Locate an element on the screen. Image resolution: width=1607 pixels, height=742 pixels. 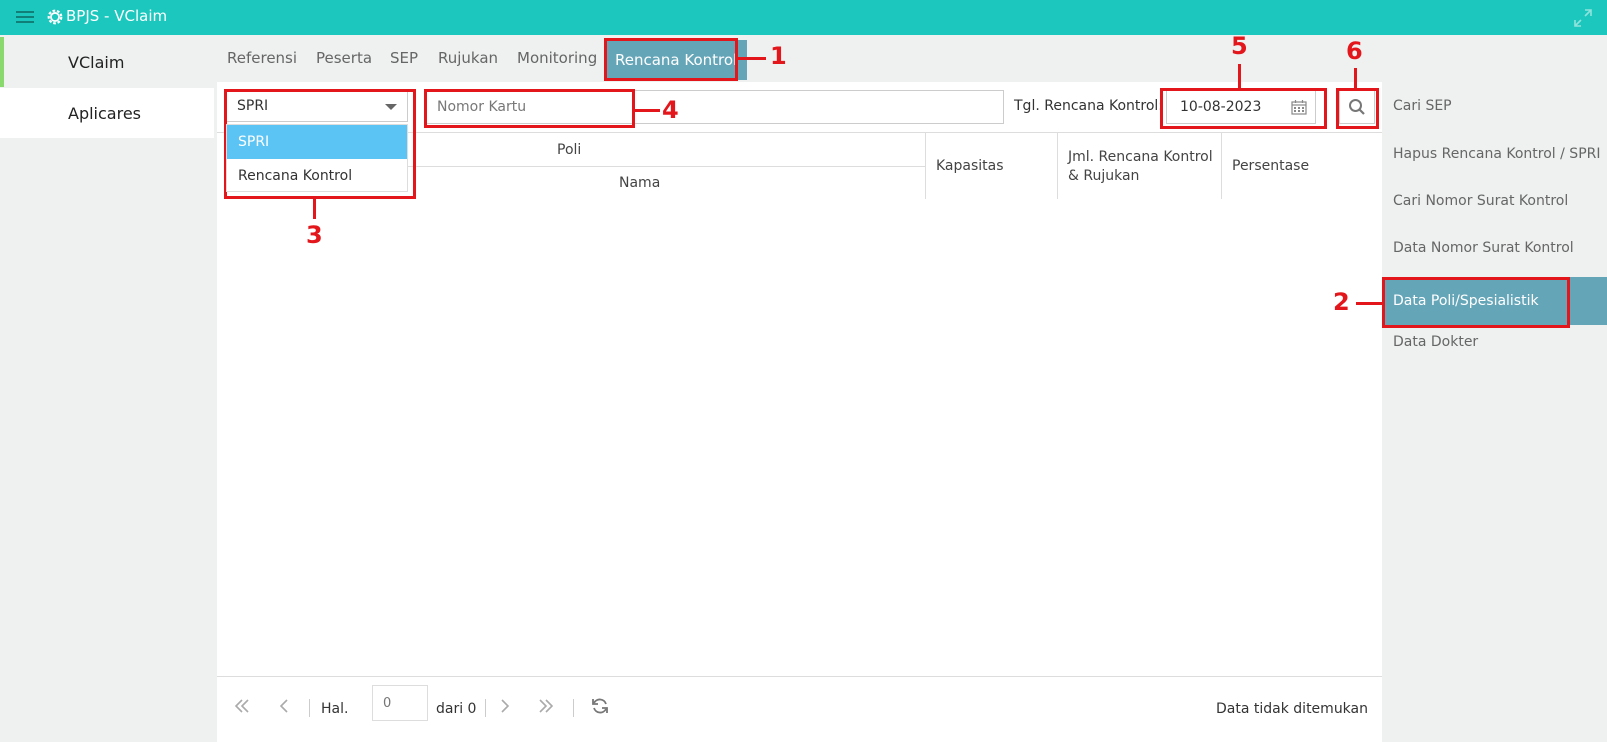
column-header-nama: Nama is located at coordinates (639, 183).